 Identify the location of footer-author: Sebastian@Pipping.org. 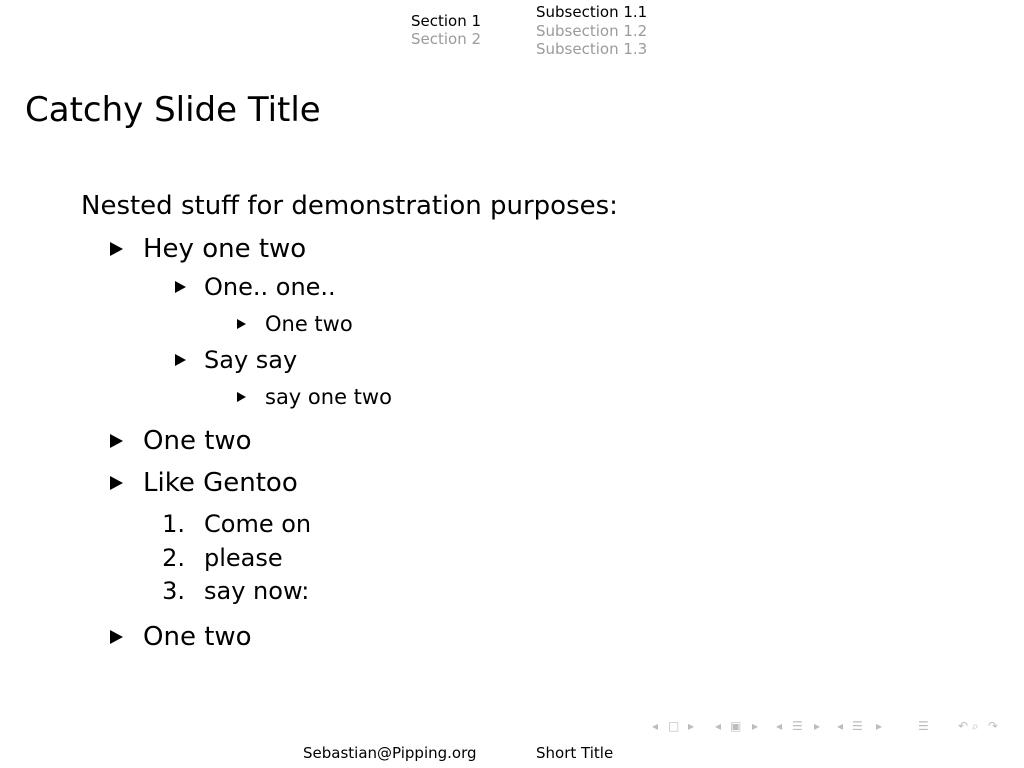
(390, 753).